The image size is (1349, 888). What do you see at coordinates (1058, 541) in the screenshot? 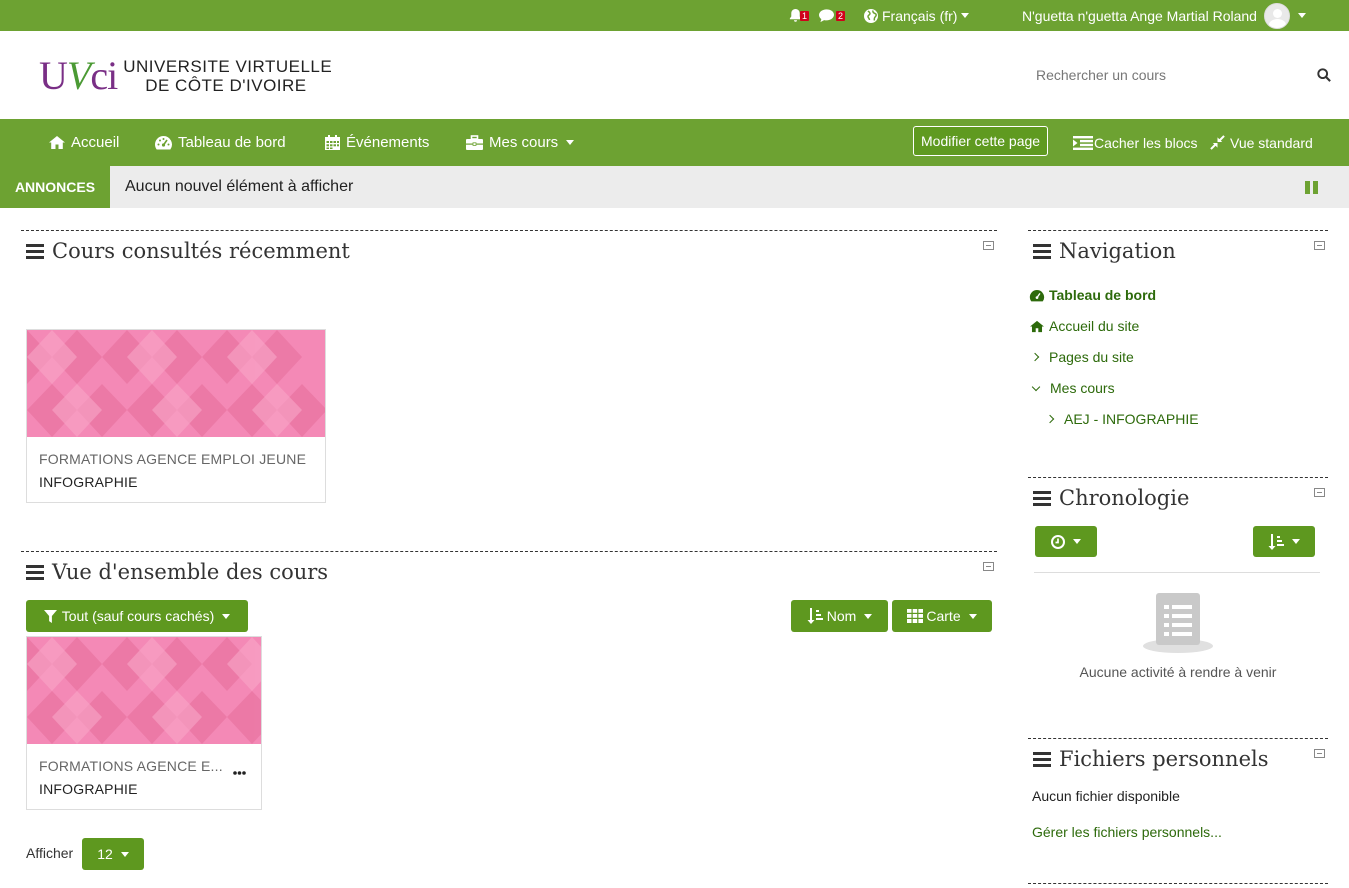
I see `clock-icon` at bounding box center [1058, 541].